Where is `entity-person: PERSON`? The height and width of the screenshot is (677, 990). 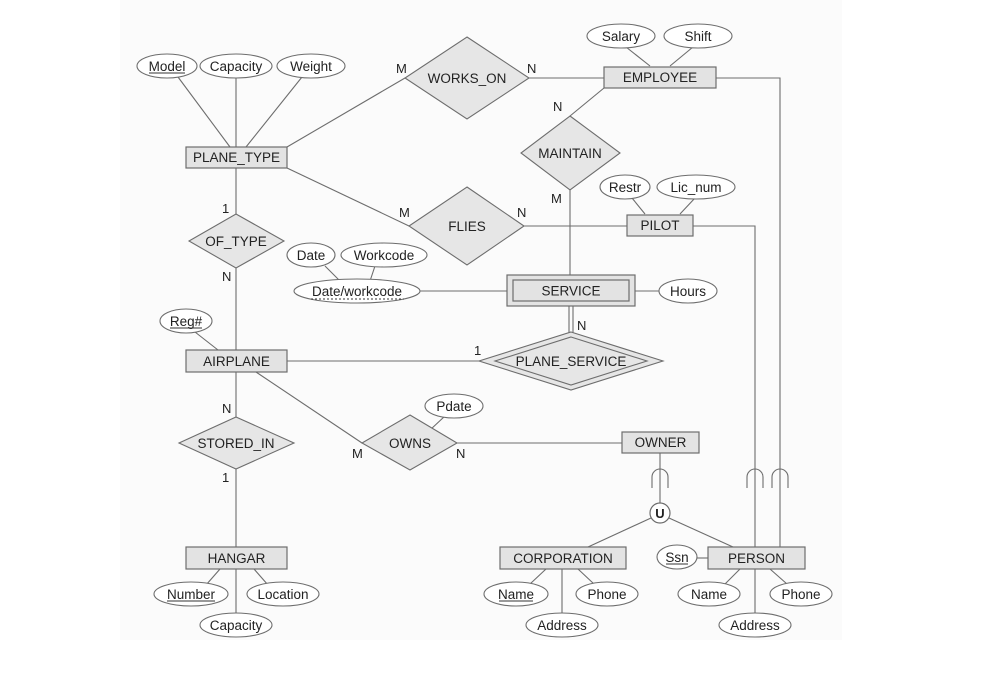
entity-person: PERSON is located at coordinates (756, 558).